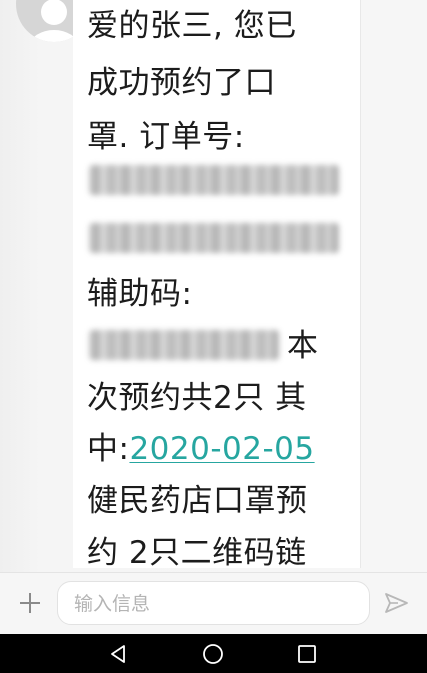  I want to click on circle-home-icon, so click(213, 654).